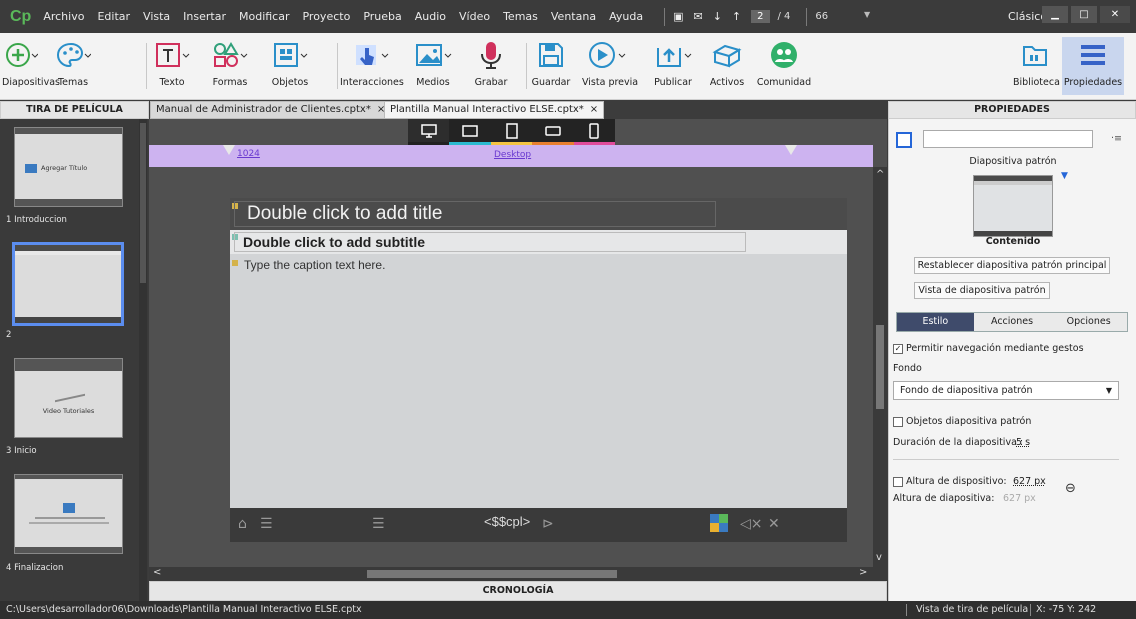 This screenshot has height=619, width=1136. What do you see at coordinates (172, 62) in the screenshot?
I see `texto-button: Texto` at bounding box center [172, 62].